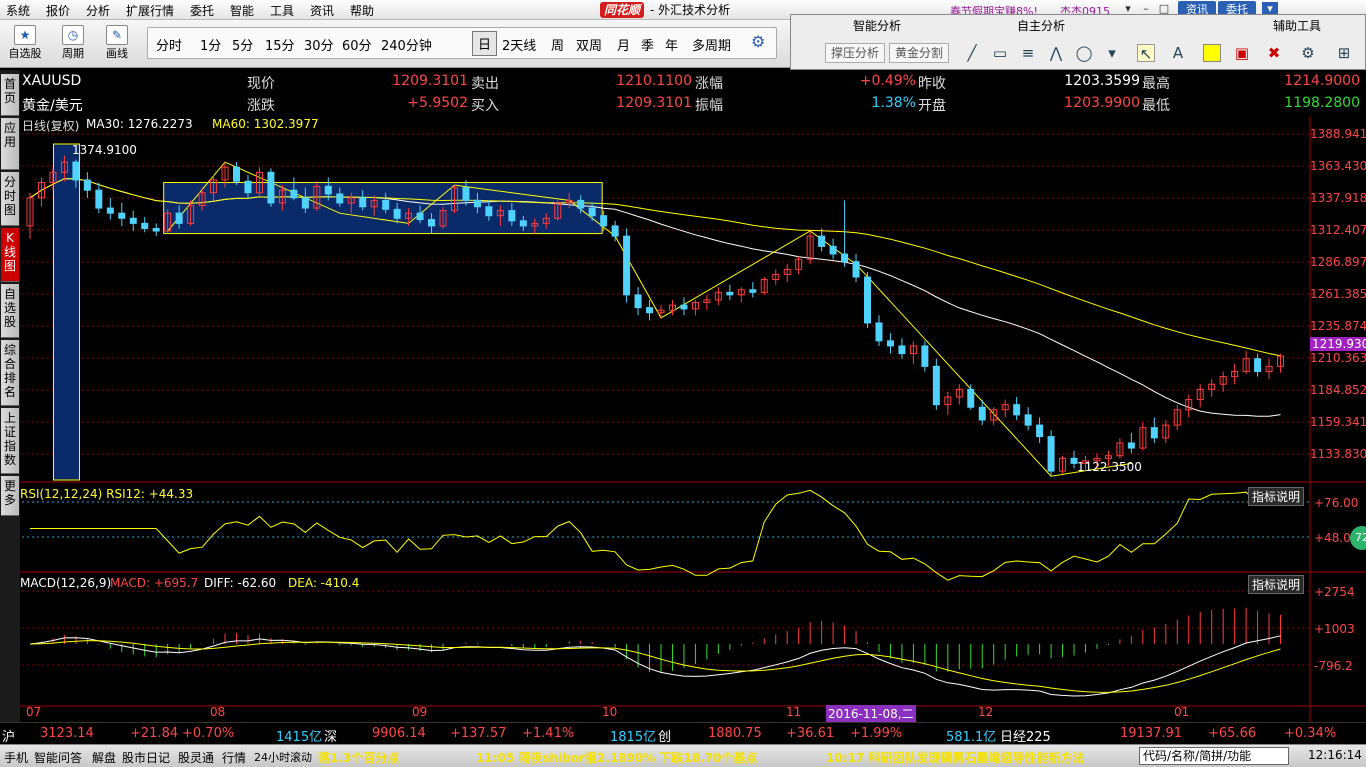  What do you see at coordinates (282, 10) in the screenshot?
I see `menu-tools: 工具` at bounding box center [282, 10].